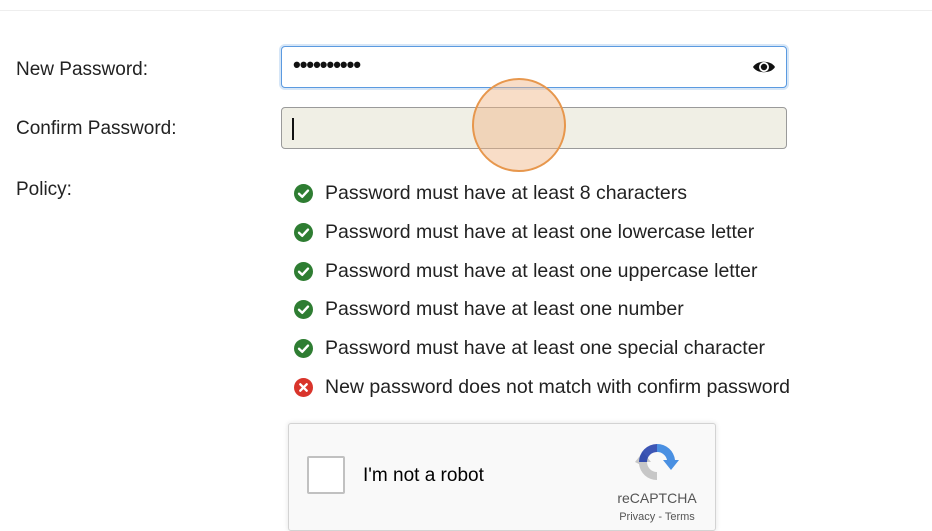  What do you see at coordinates (303, 387) in the screenshot?
I see `x-circle-icon` at bounding box center [303, 387].